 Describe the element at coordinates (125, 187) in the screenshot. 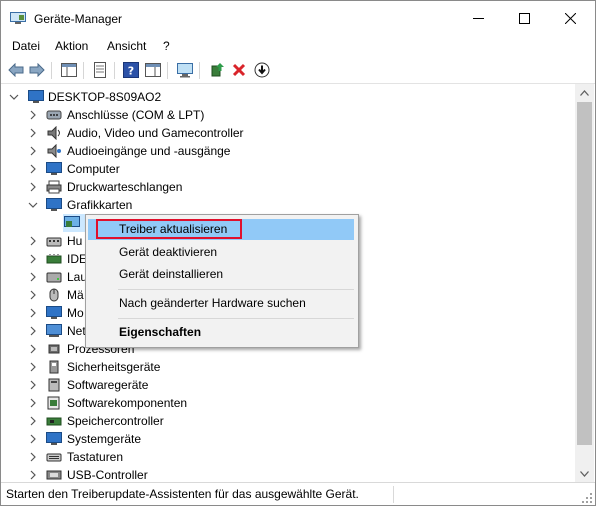

I see `tree-item-label: Druckwarteschlangen` at that location.